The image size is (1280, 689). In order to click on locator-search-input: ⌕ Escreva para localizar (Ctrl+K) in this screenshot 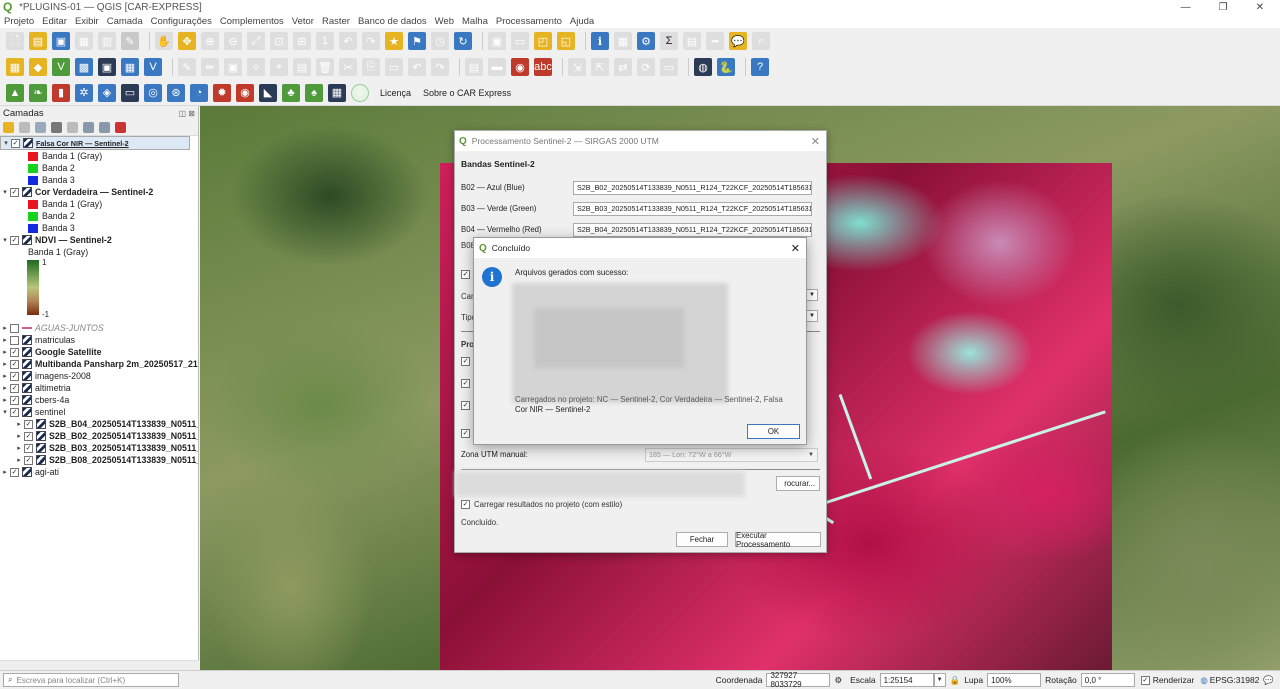, I will do `click(91, 680)`.